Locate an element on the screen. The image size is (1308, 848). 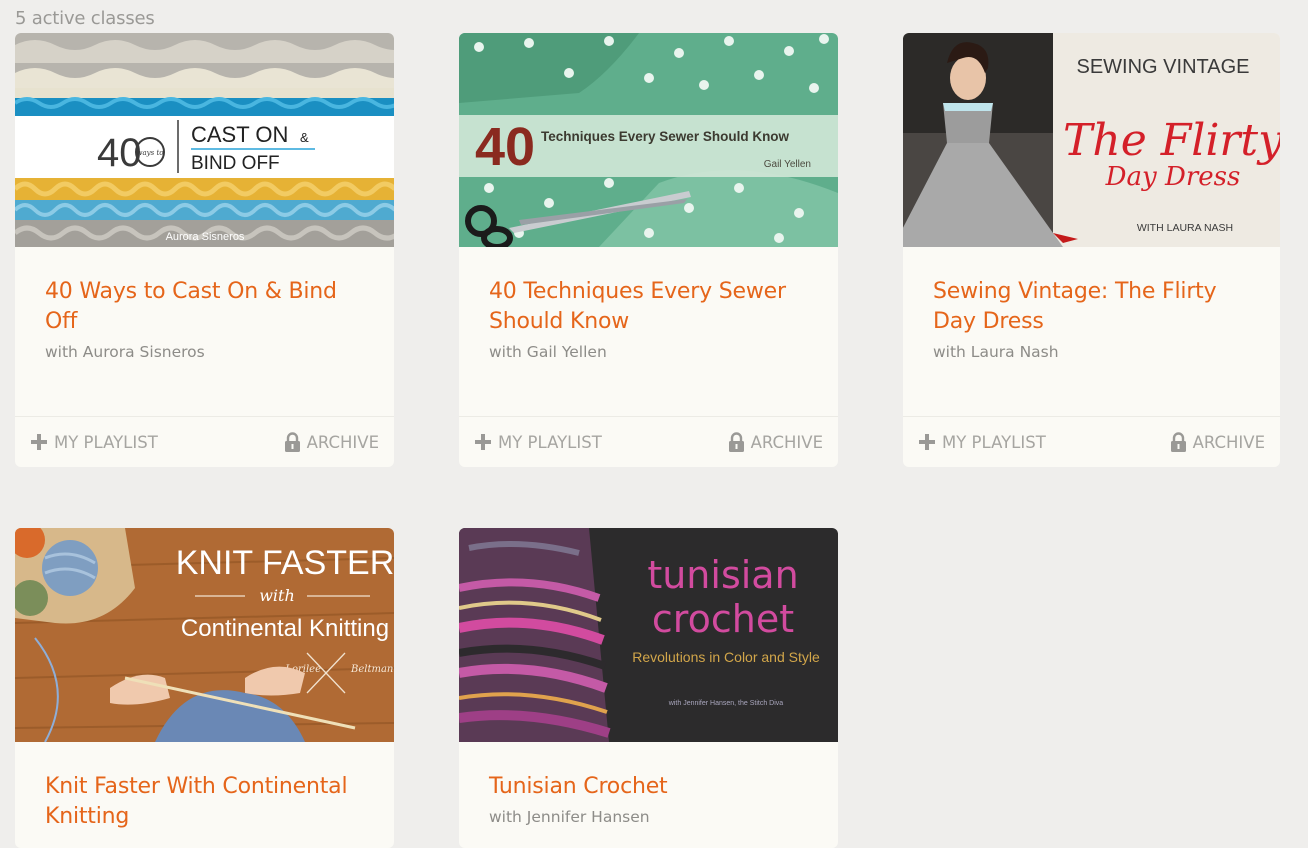
thumb-credit: Aurora Sisneros is located at coordinates (205, 237).